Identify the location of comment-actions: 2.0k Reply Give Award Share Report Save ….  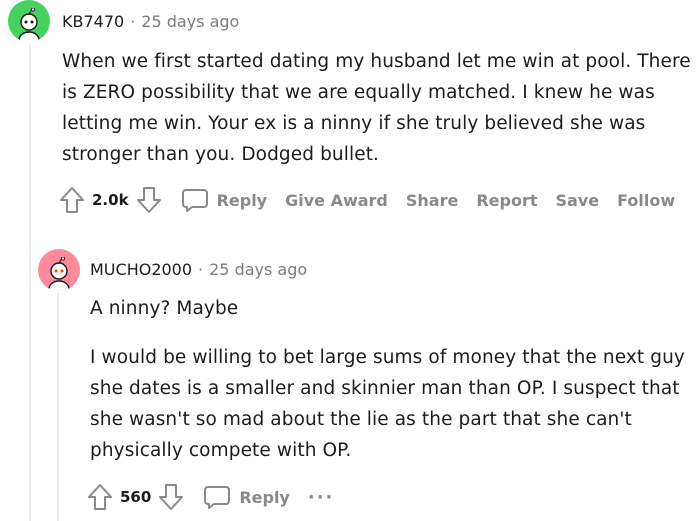
(366, 200).